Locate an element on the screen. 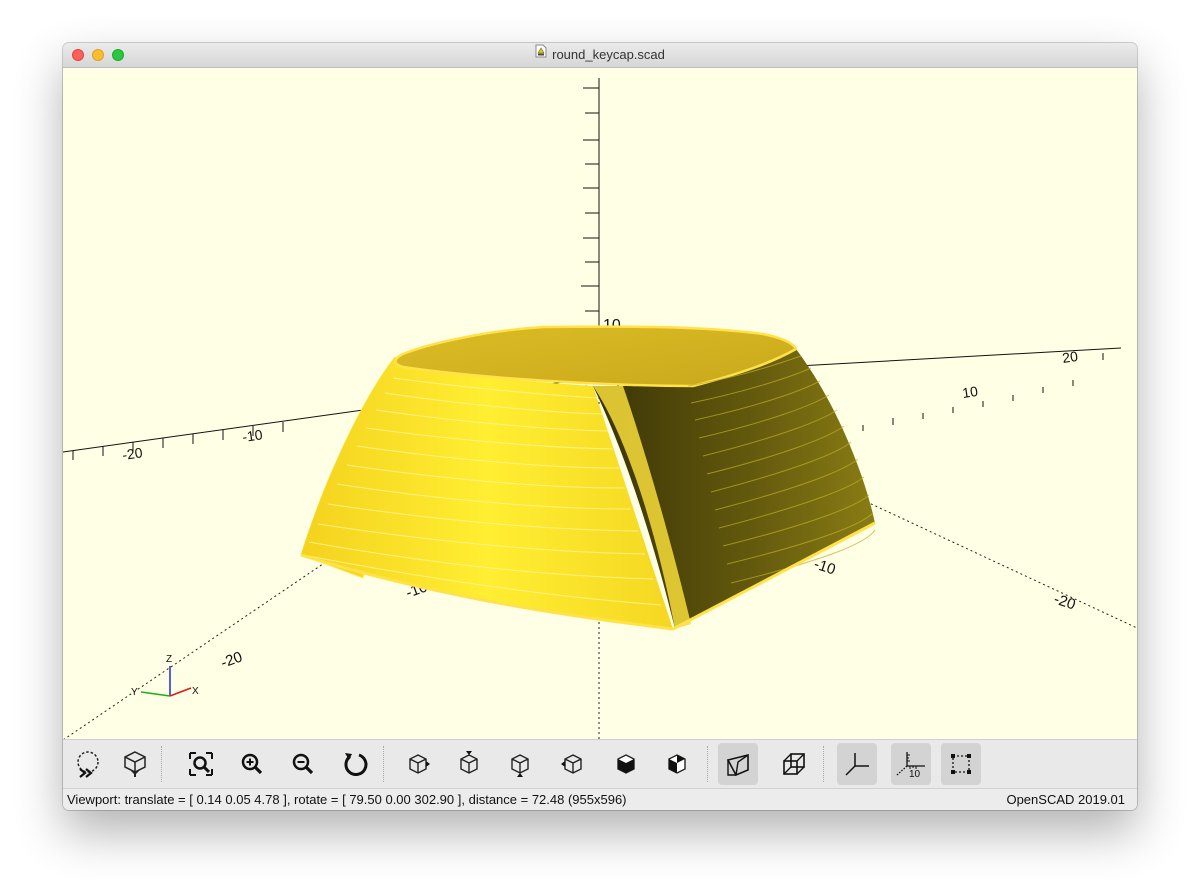  show-scale-markers-button: 10 is located at coordinates (911, 764).